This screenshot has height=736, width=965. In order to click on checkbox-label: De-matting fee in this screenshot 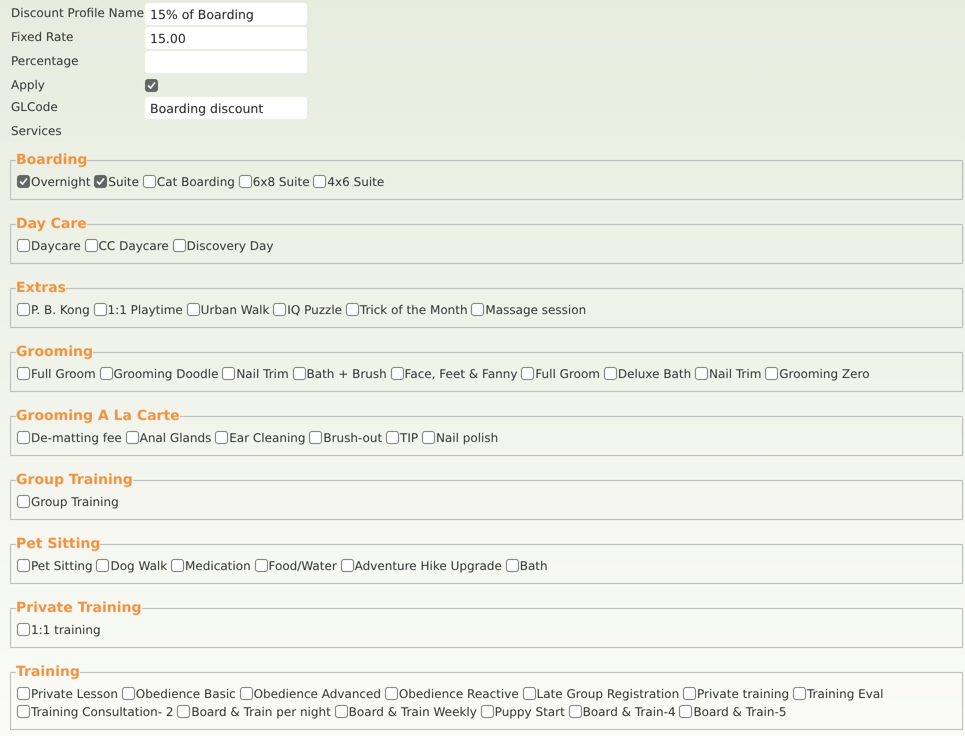, I will do `click(76, 438)`.